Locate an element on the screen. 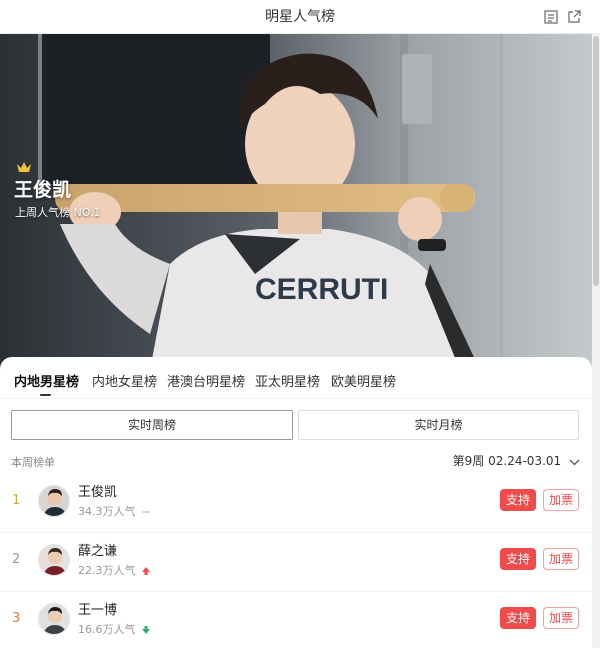 The width and height of the screenshot is (600, 648). crown-icon is located at coordinates (24, 167).